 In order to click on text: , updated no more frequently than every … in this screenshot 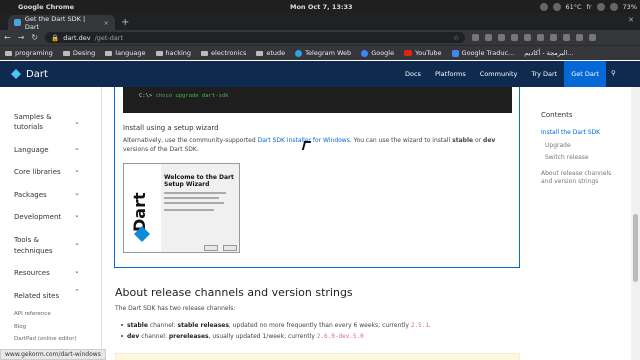, I will do `click(319, 325)`.